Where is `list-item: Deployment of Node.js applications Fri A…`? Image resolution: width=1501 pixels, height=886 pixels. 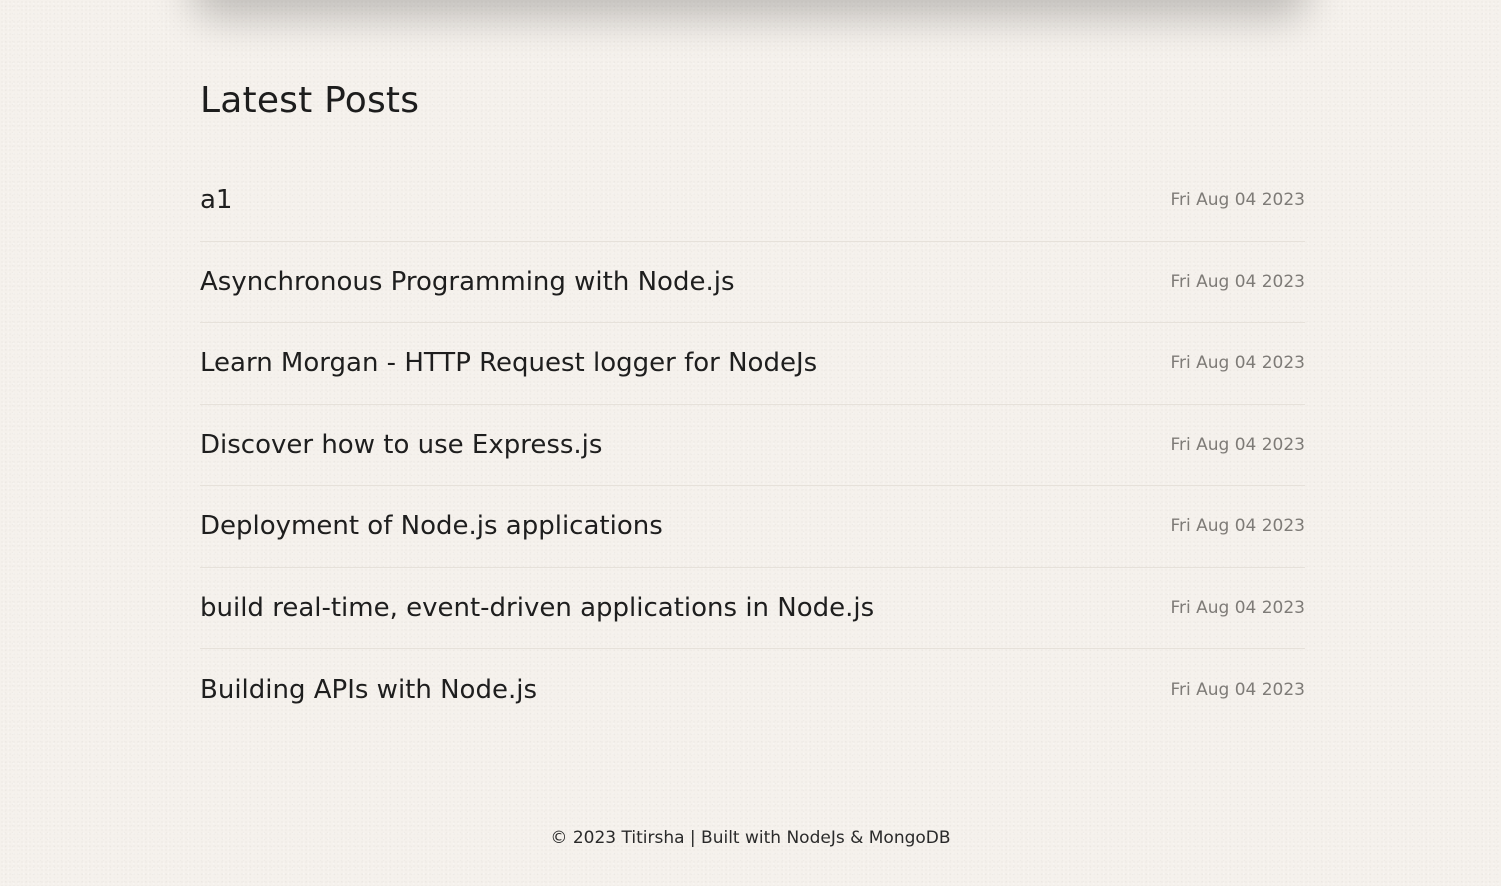
list-item: Deployment of Node.js applications Fri A… is located at coordinates (752, 527).